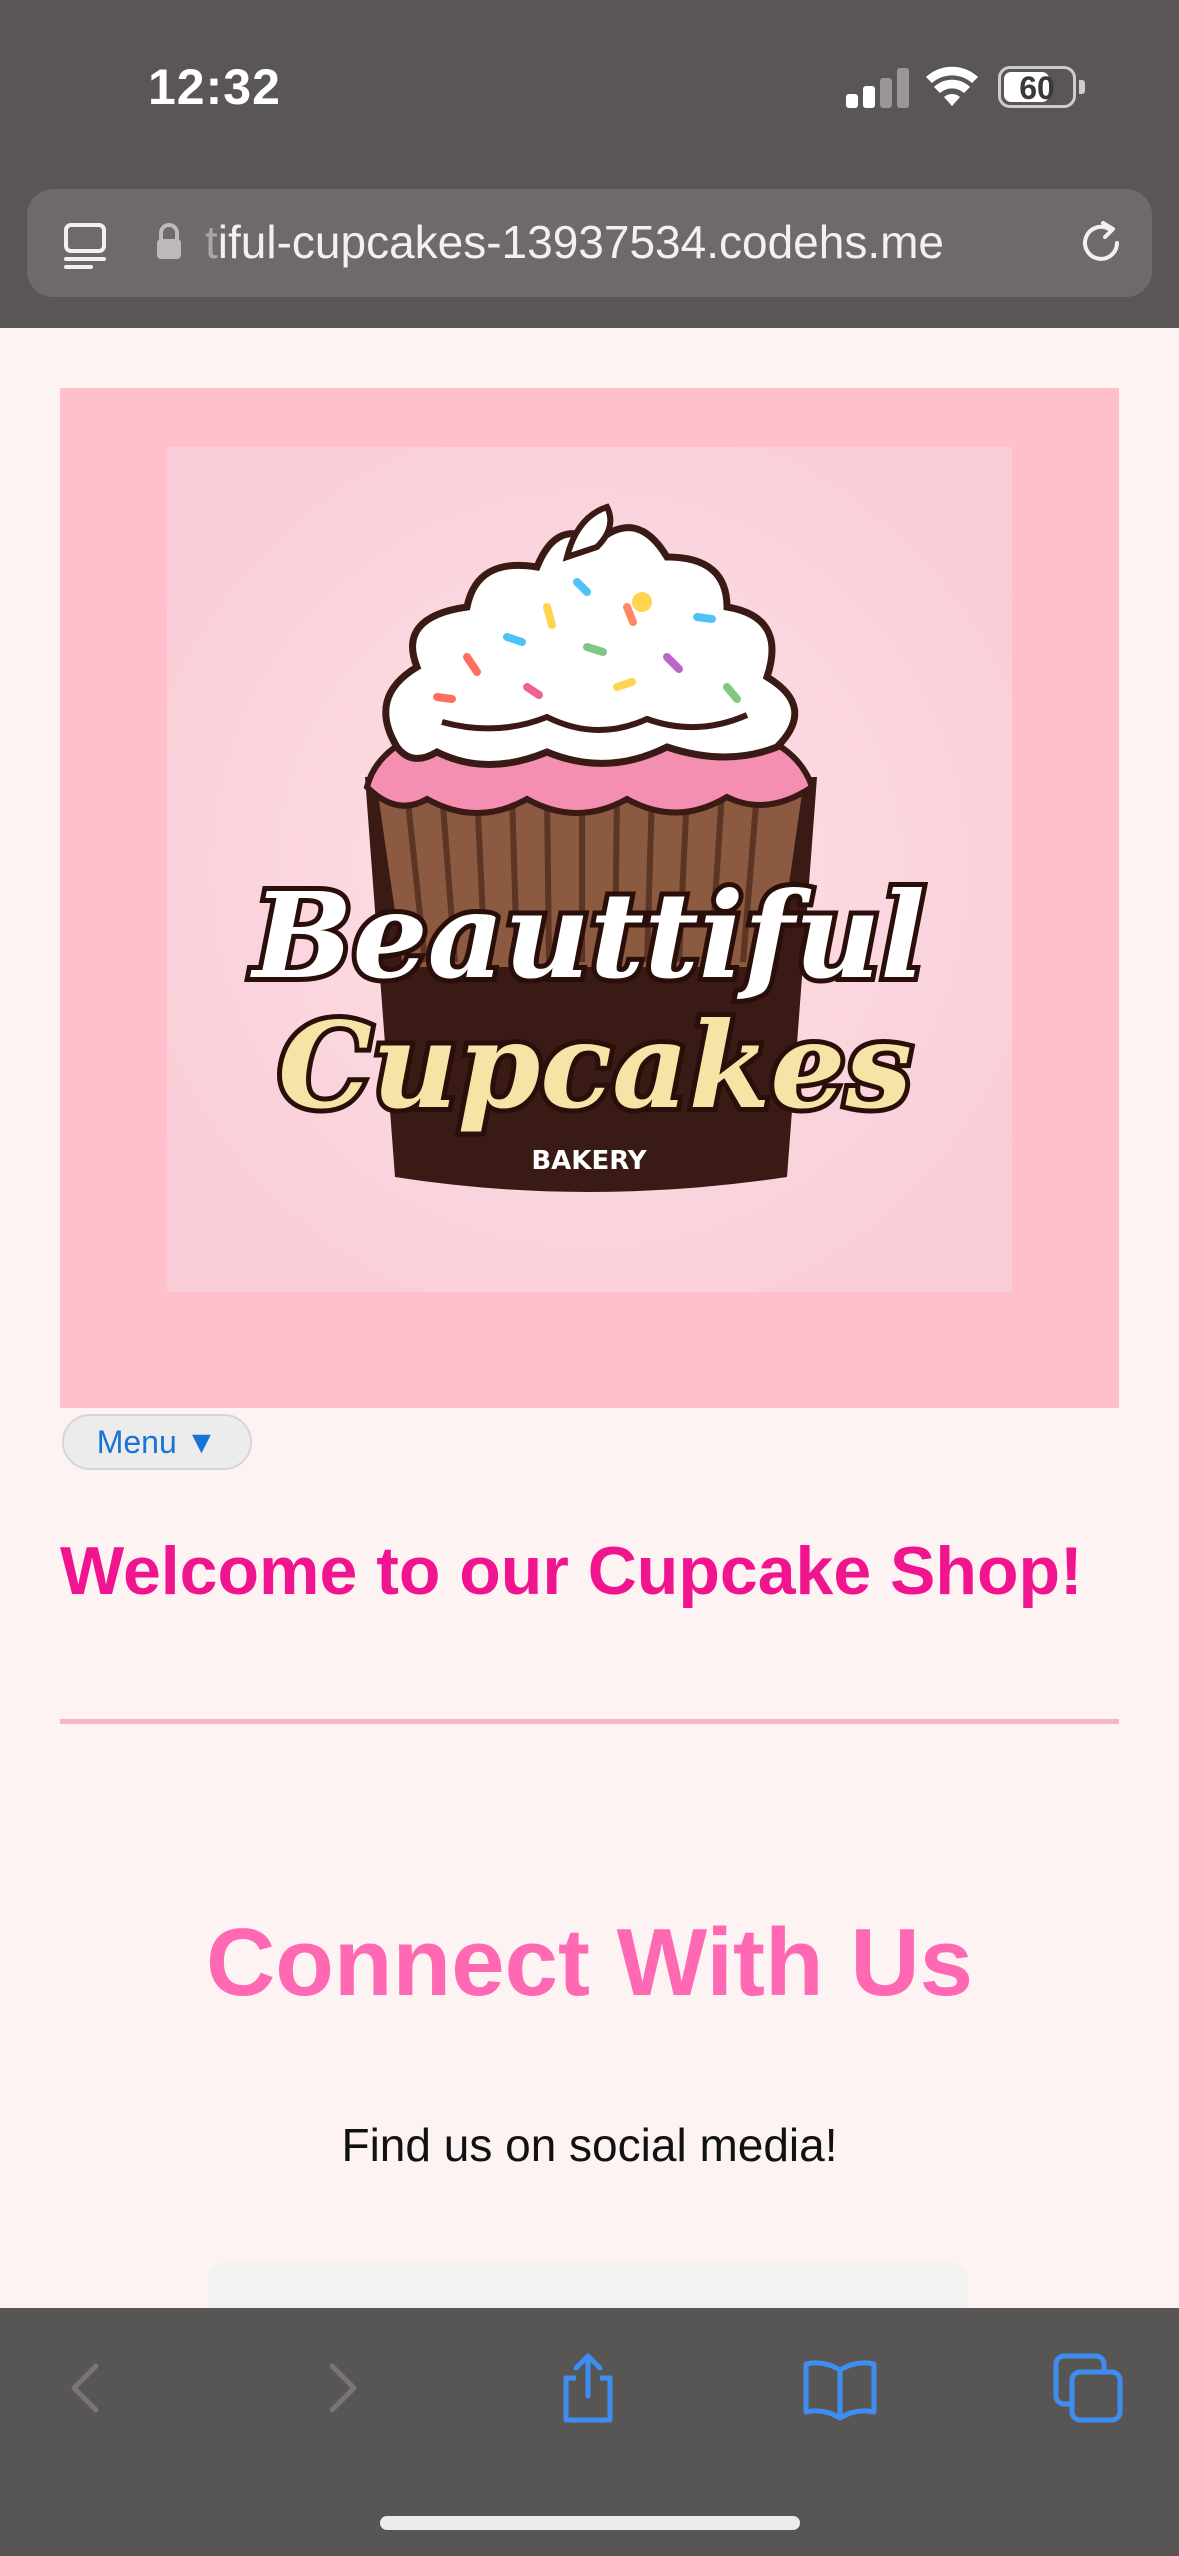 The image size is (1179, 2556). What do you see at coordinates (1101, 243) in the screenshot?
I see `reload-icon` at bounding box center [1101, 243].